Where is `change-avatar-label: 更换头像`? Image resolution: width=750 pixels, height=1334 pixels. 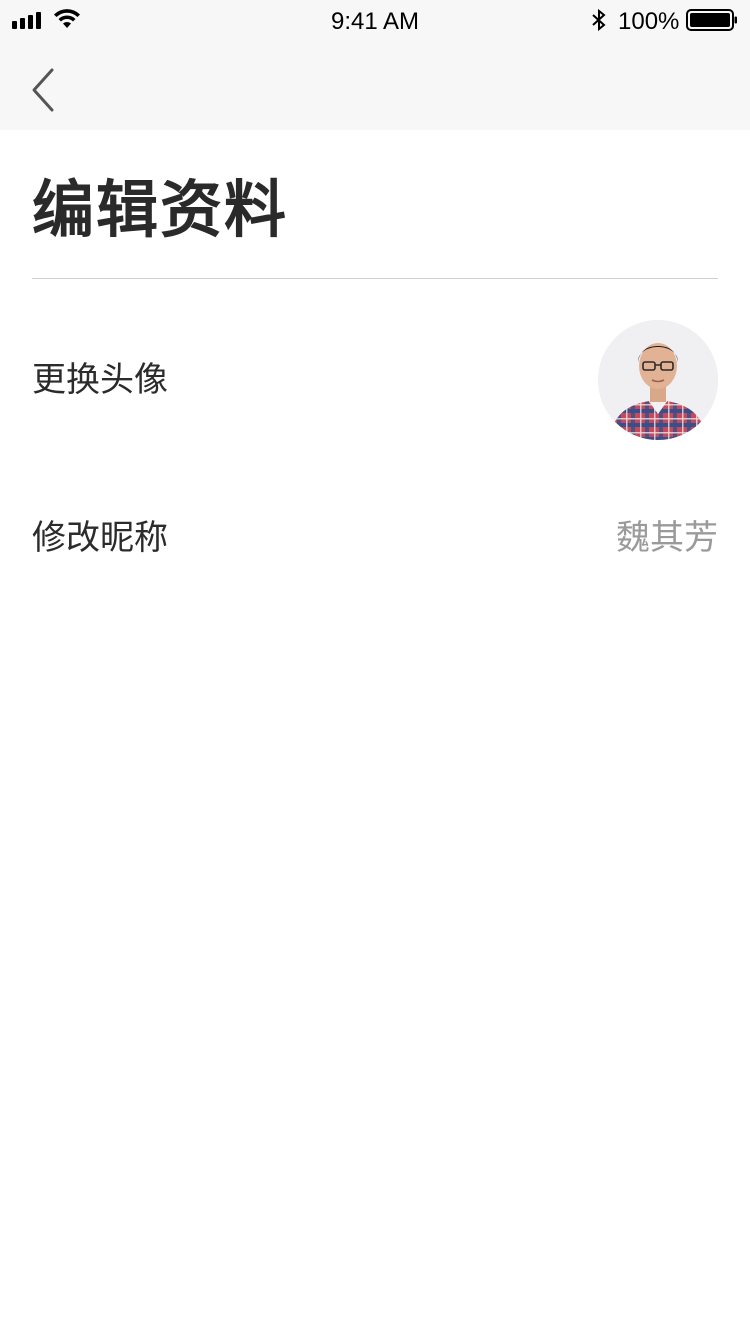
change-avatar-label: 更换头像 is located at coordinates (100, 380).